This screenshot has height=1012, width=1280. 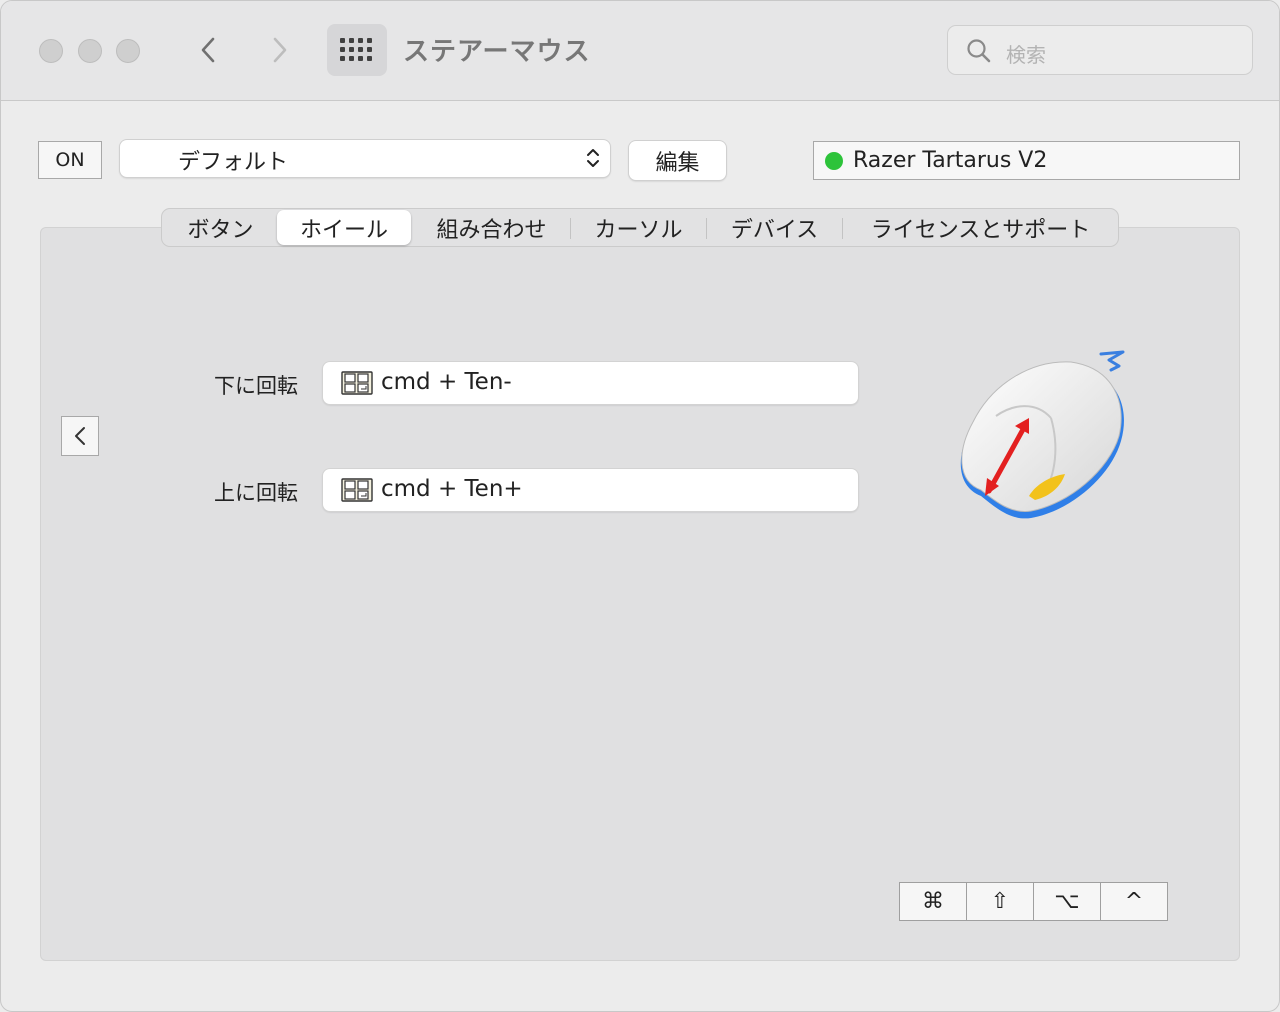 I want to click on tab-license-support: ライセンスとサポート, so click(x=980, y=227).